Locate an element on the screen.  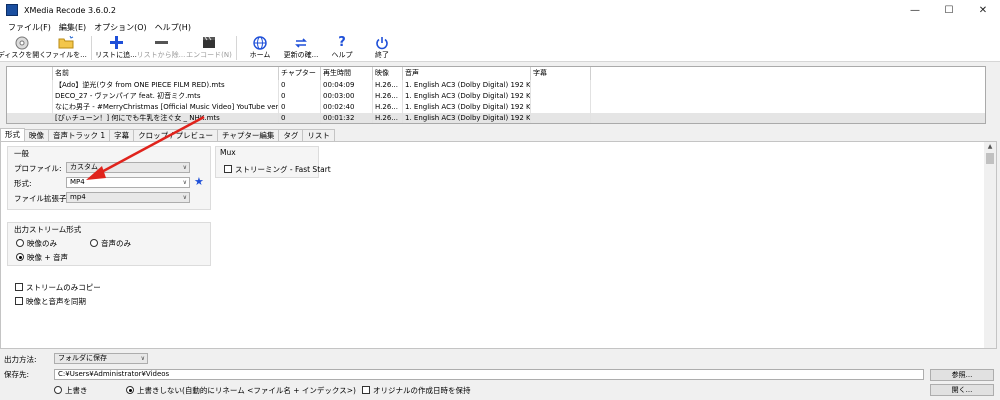
overwrite-label: 上書き is located at coordinates (76, 390).